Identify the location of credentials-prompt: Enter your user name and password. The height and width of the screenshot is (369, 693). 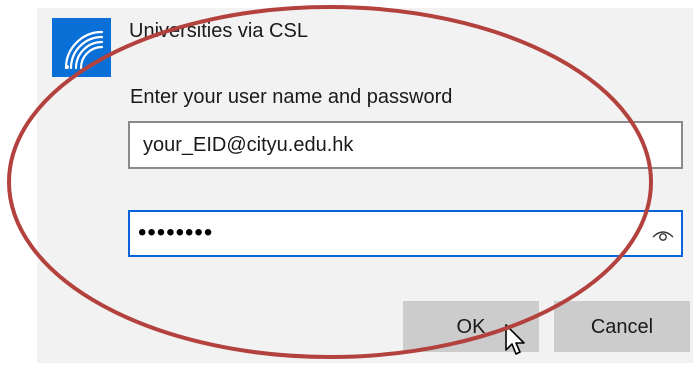
(291, 97).